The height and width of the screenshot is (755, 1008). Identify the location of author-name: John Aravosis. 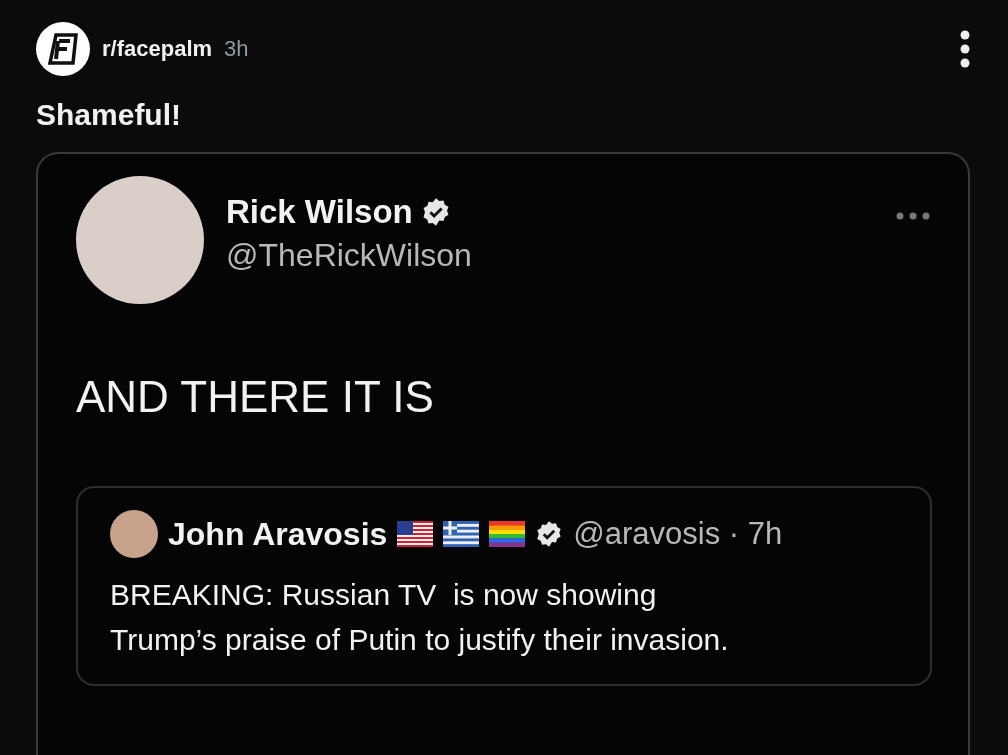
(278, 534).